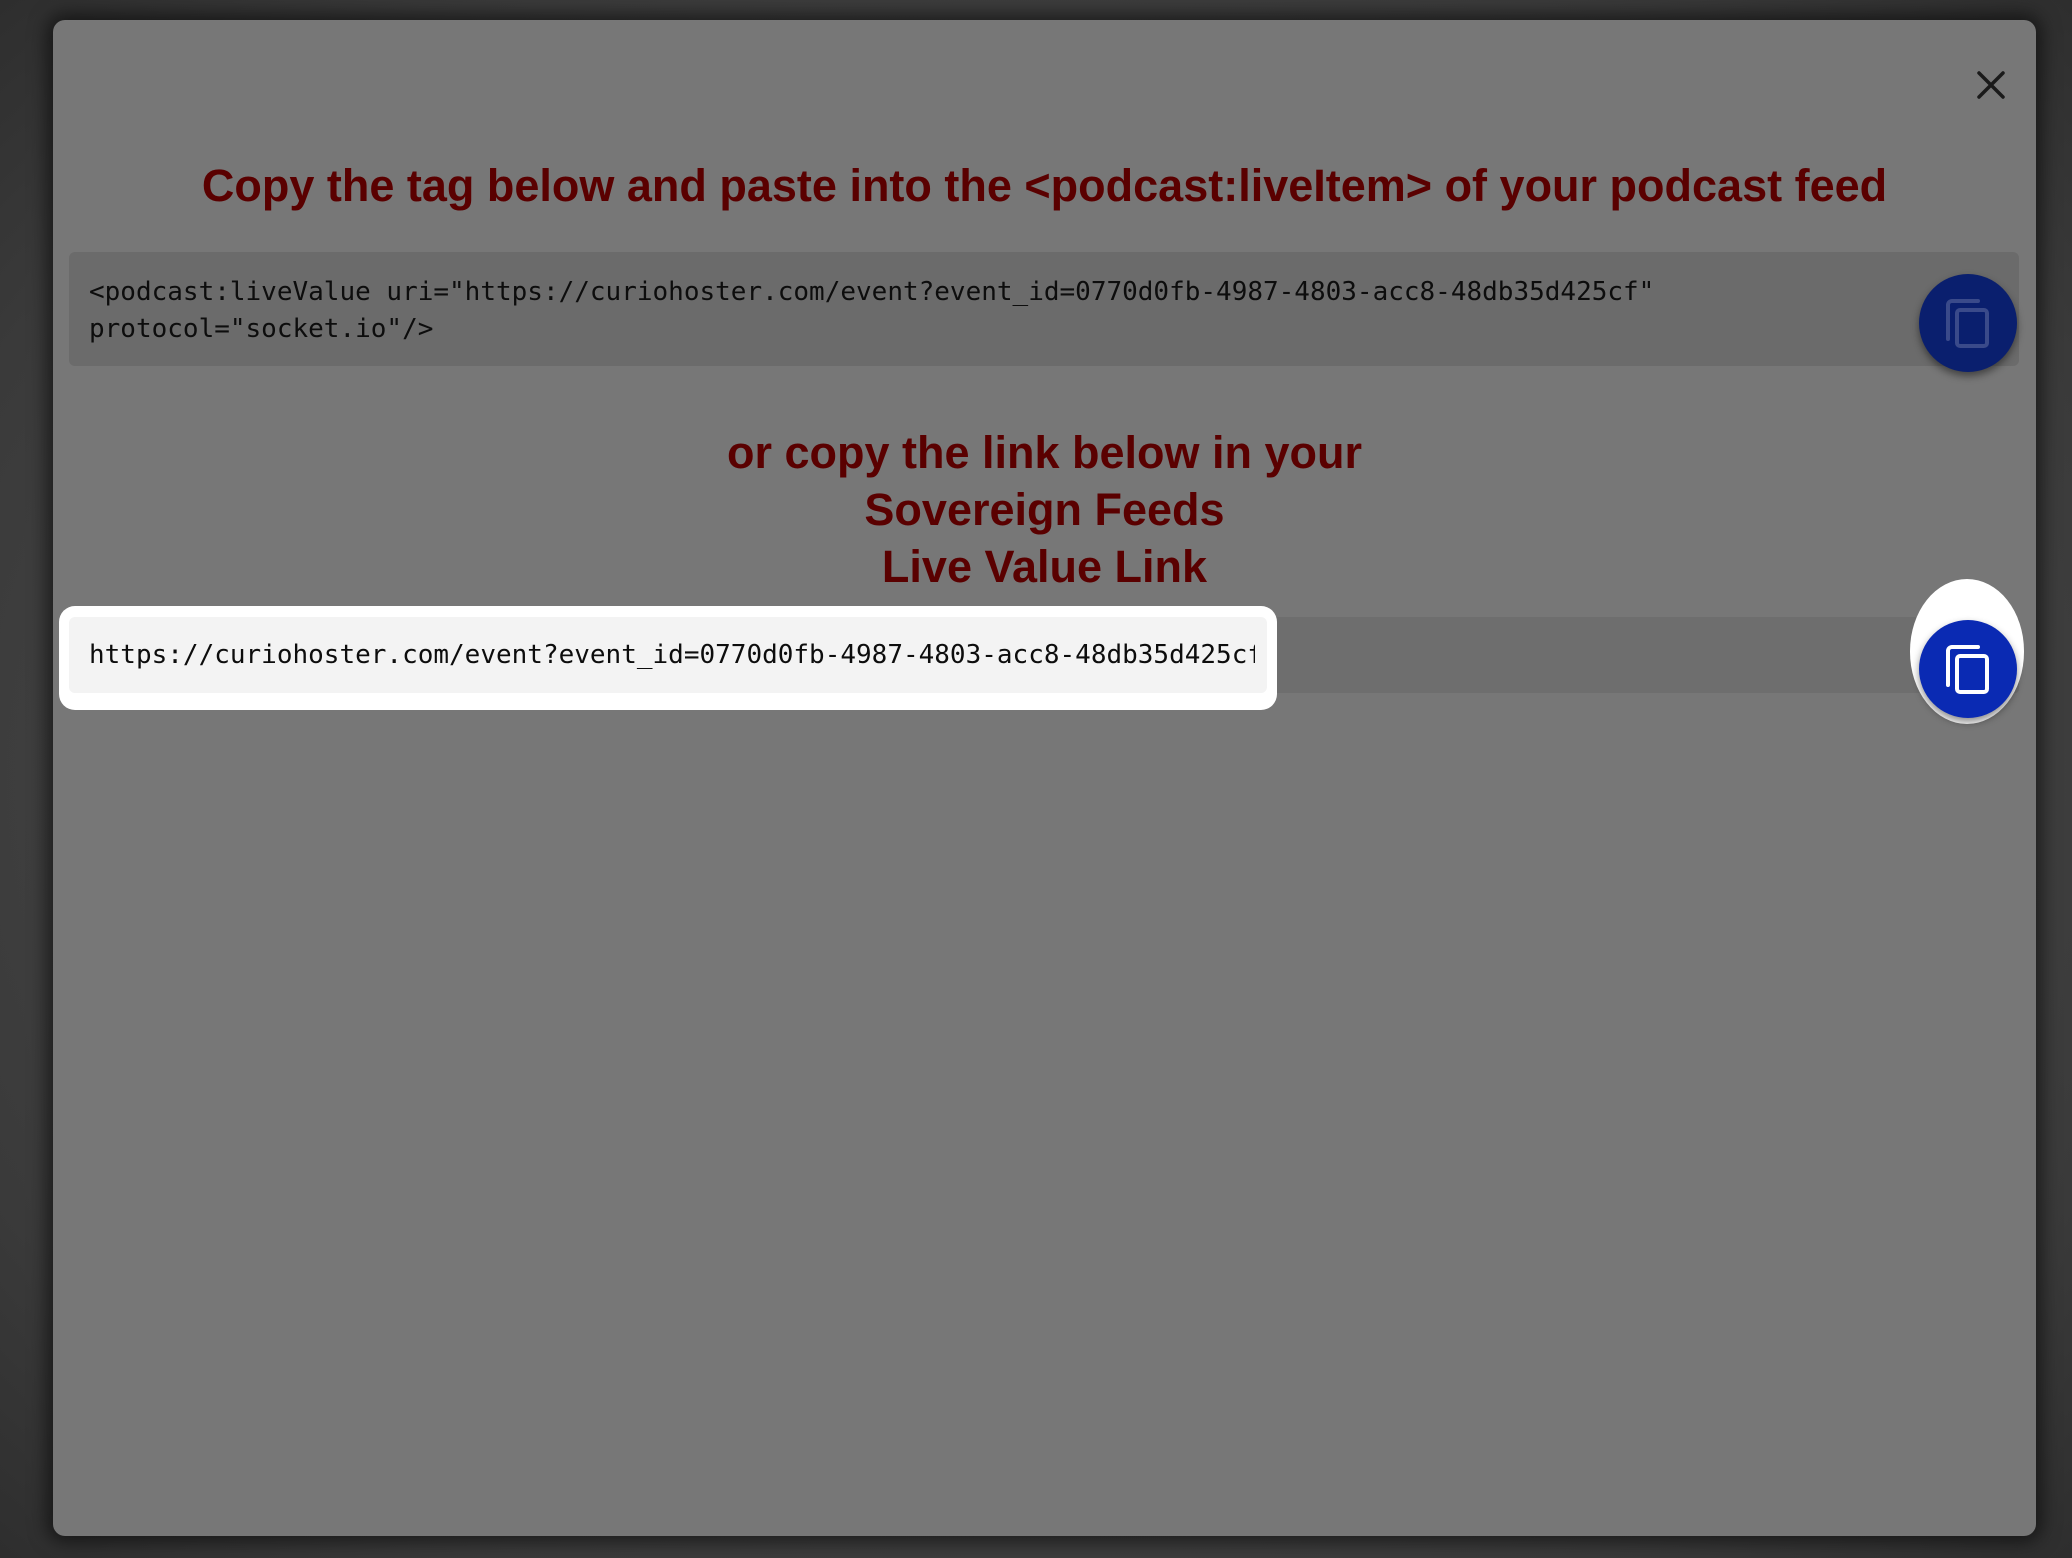 Image resolution: width=2072 pixels, height=1558 pixels. I want to click on link-heading-line3: Live Value Link, so click(1044, 566).